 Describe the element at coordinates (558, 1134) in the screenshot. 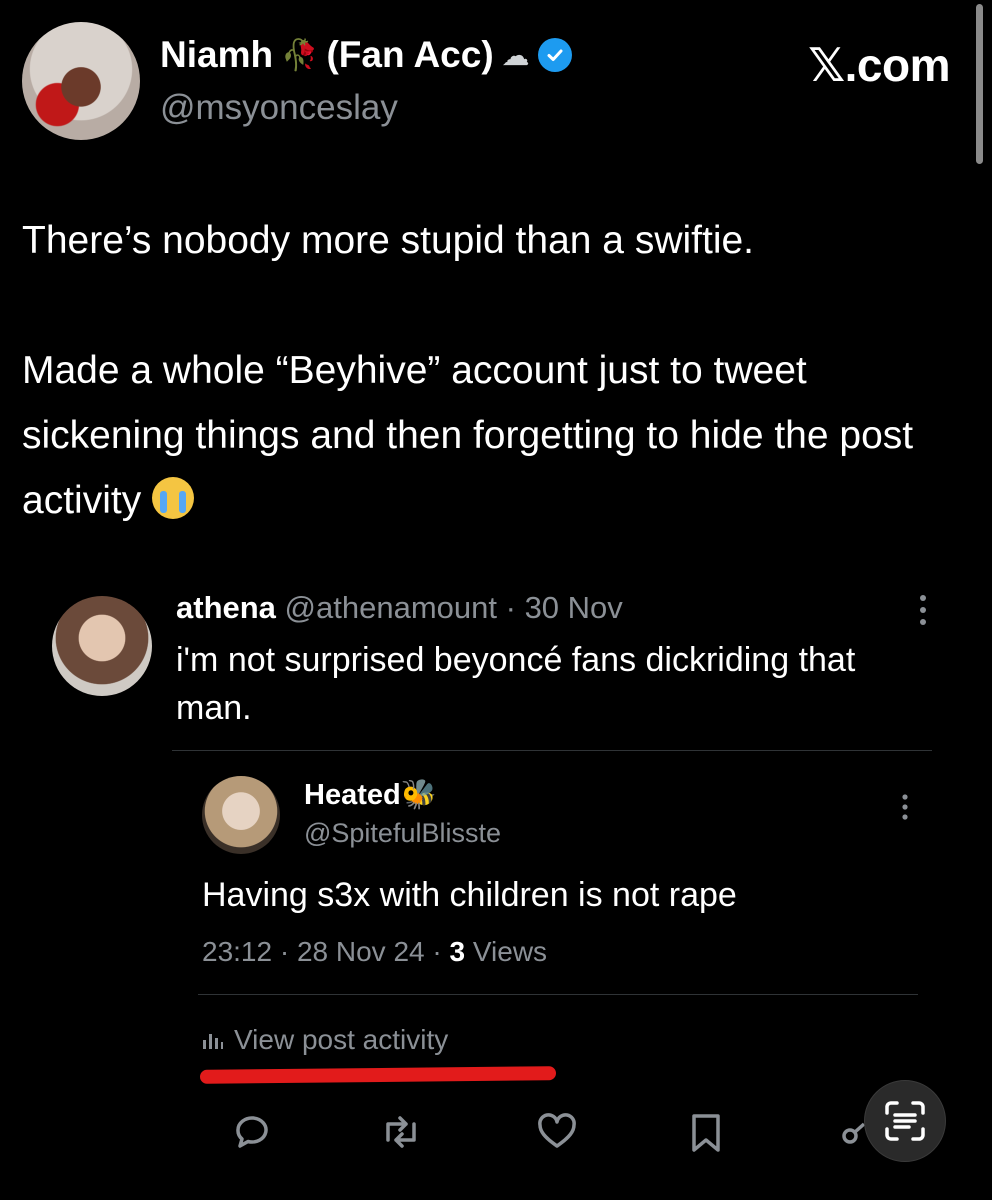

I see `like-icon` at that location.